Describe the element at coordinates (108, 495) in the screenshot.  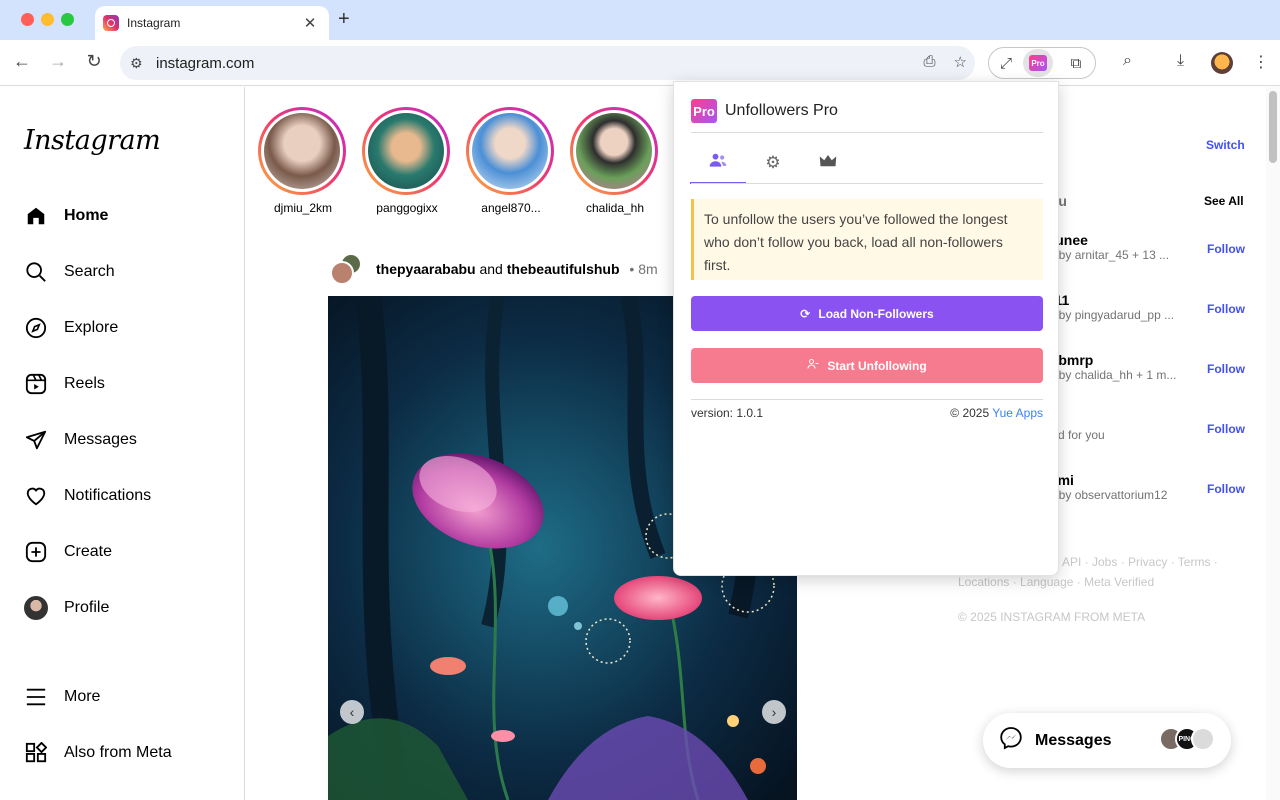
I see `nav-label: Notifications` at that location.